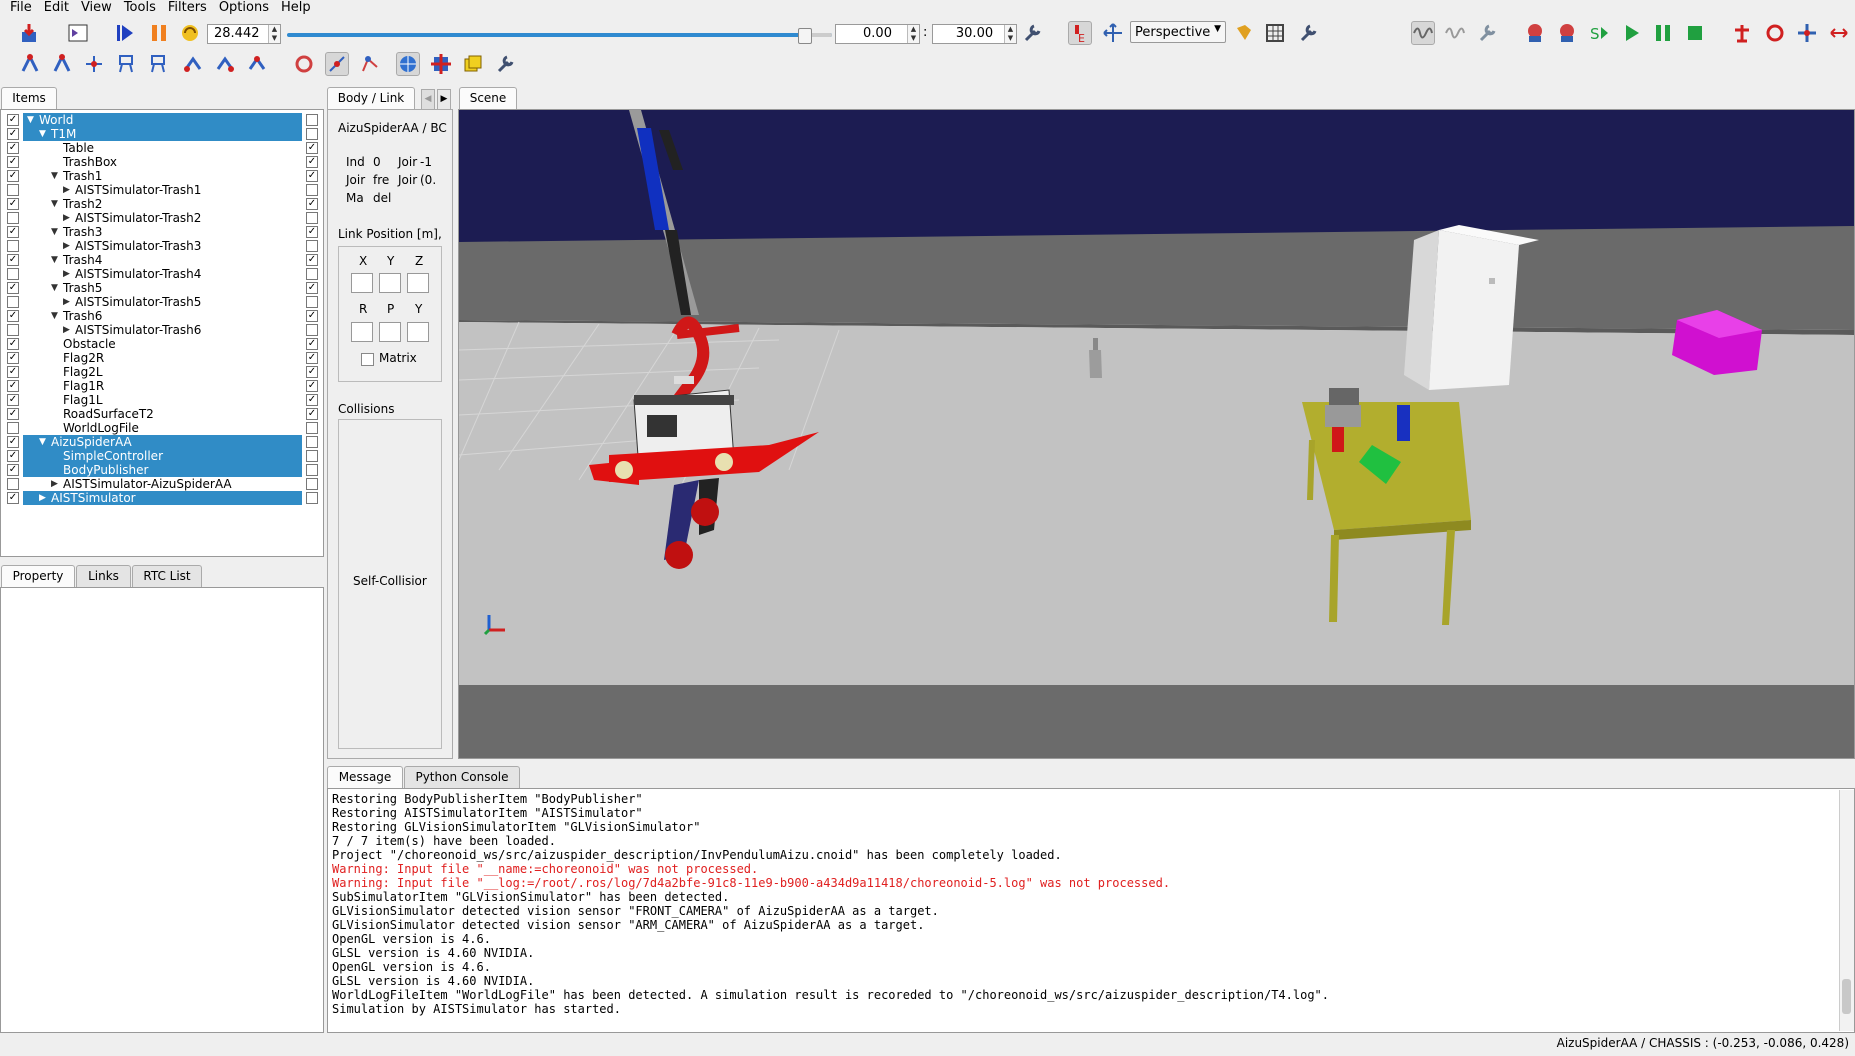  What do you see at coordinates (1775, 33) in the screenshot?
I see `rotate-icon` at bounding box center [1775, 33].